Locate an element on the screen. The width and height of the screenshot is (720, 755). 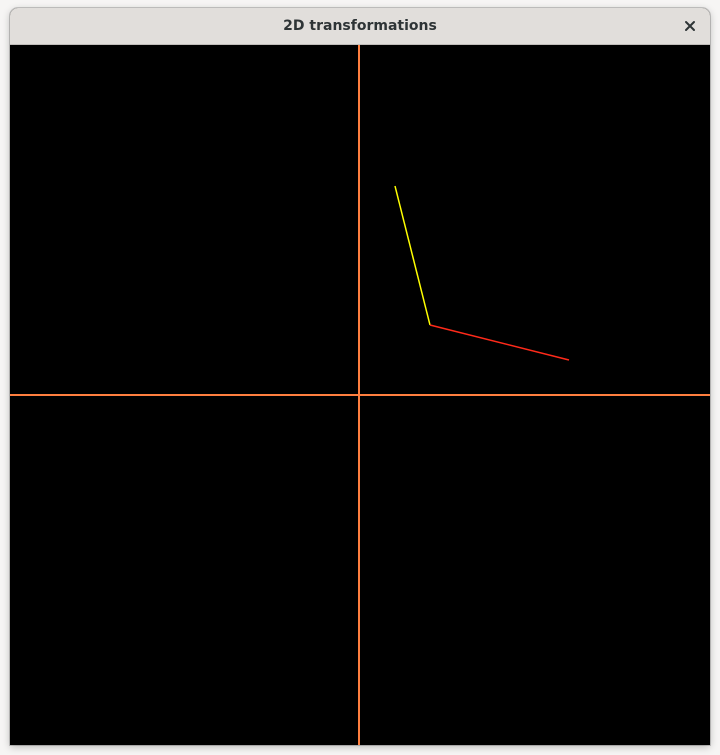
transformed-y-axis-segment is located at coordinates (412, 255).